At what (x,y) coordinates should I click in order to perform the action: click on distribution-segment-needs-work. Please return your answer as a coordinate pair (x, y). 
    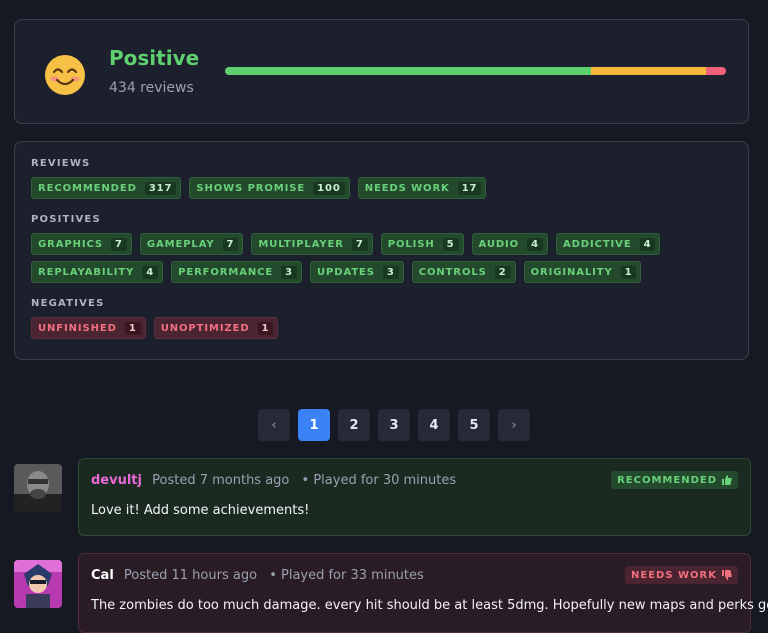
    Looking at the image, I should click on (716, 71).